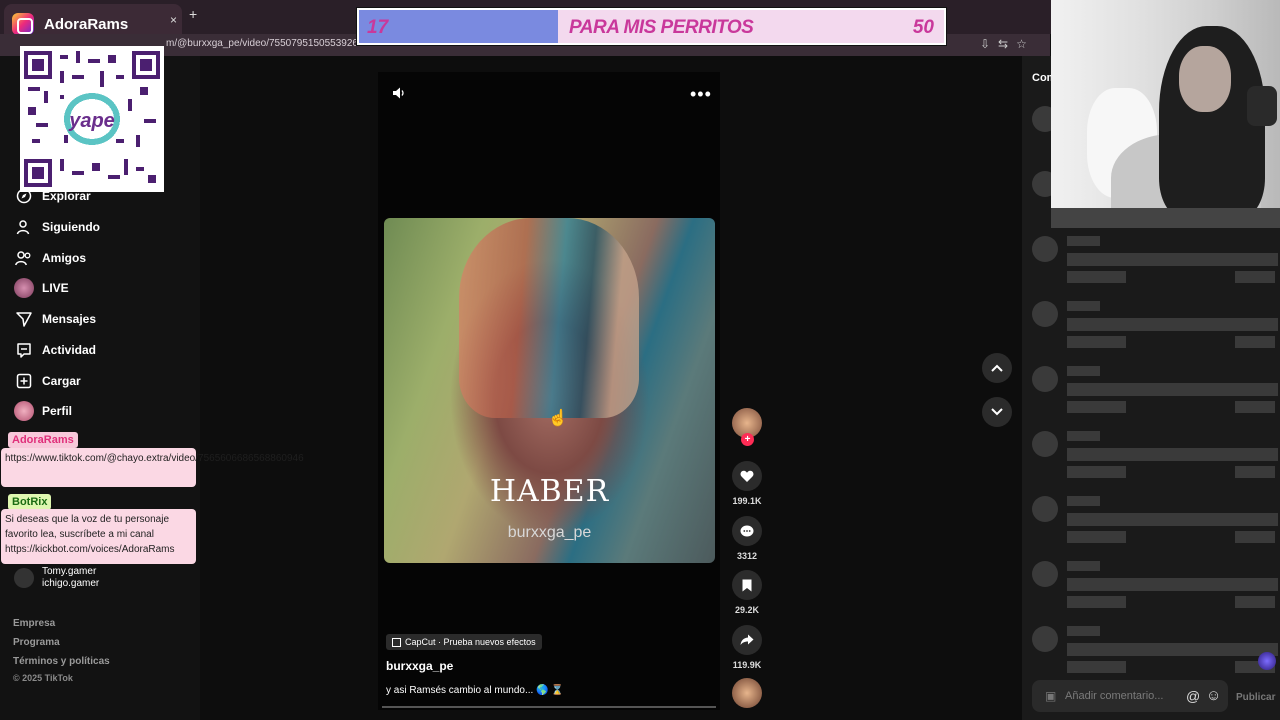 The height and width of the screenshot is (720, 1280). Describe the element at coordinates (923, 27) in the screenshot. I see `goal-target: 50` at that location.